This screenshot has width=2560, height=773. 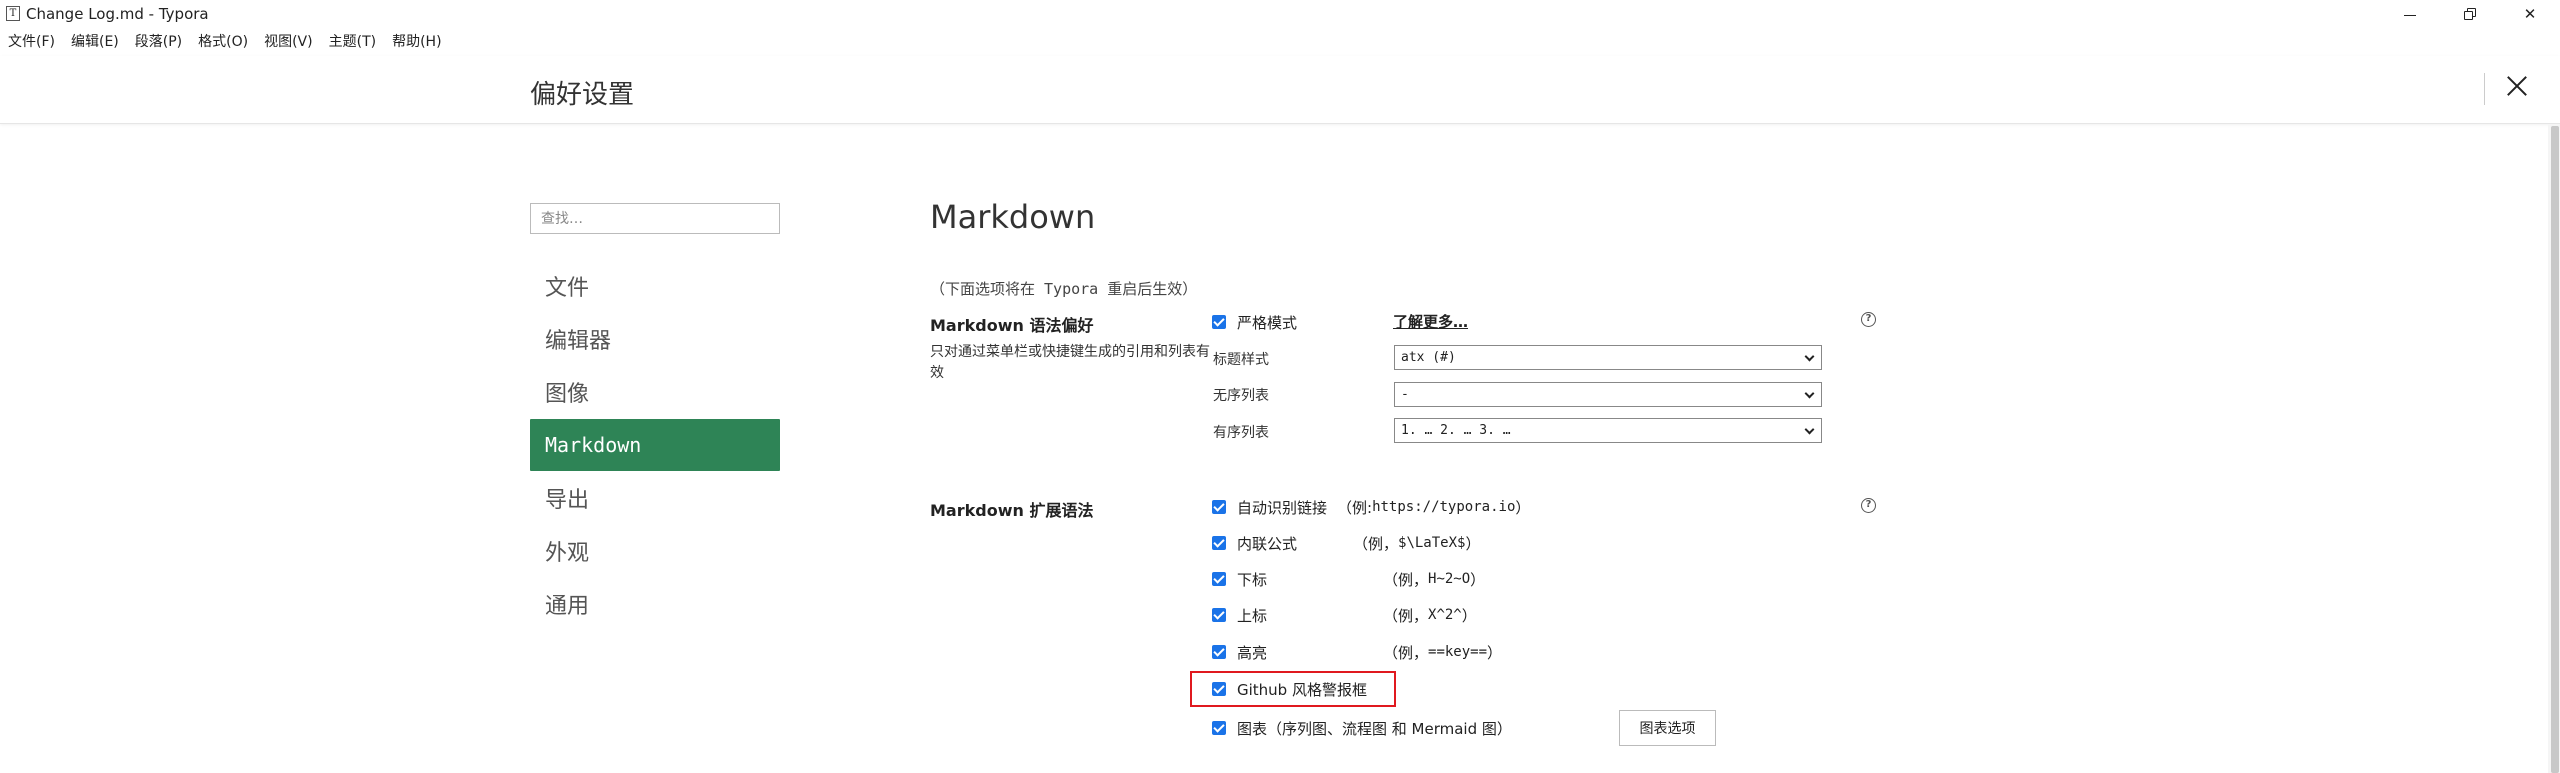 I want to click on diagrams-label: 图表（序列图、流程图 和 Mermaid 图）, so click(x=1374, y=728).